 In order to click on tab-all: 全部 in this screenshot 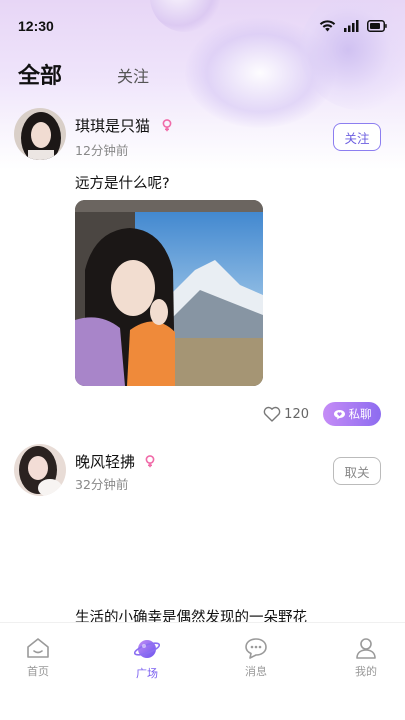, I will do `click(40, 74)`.